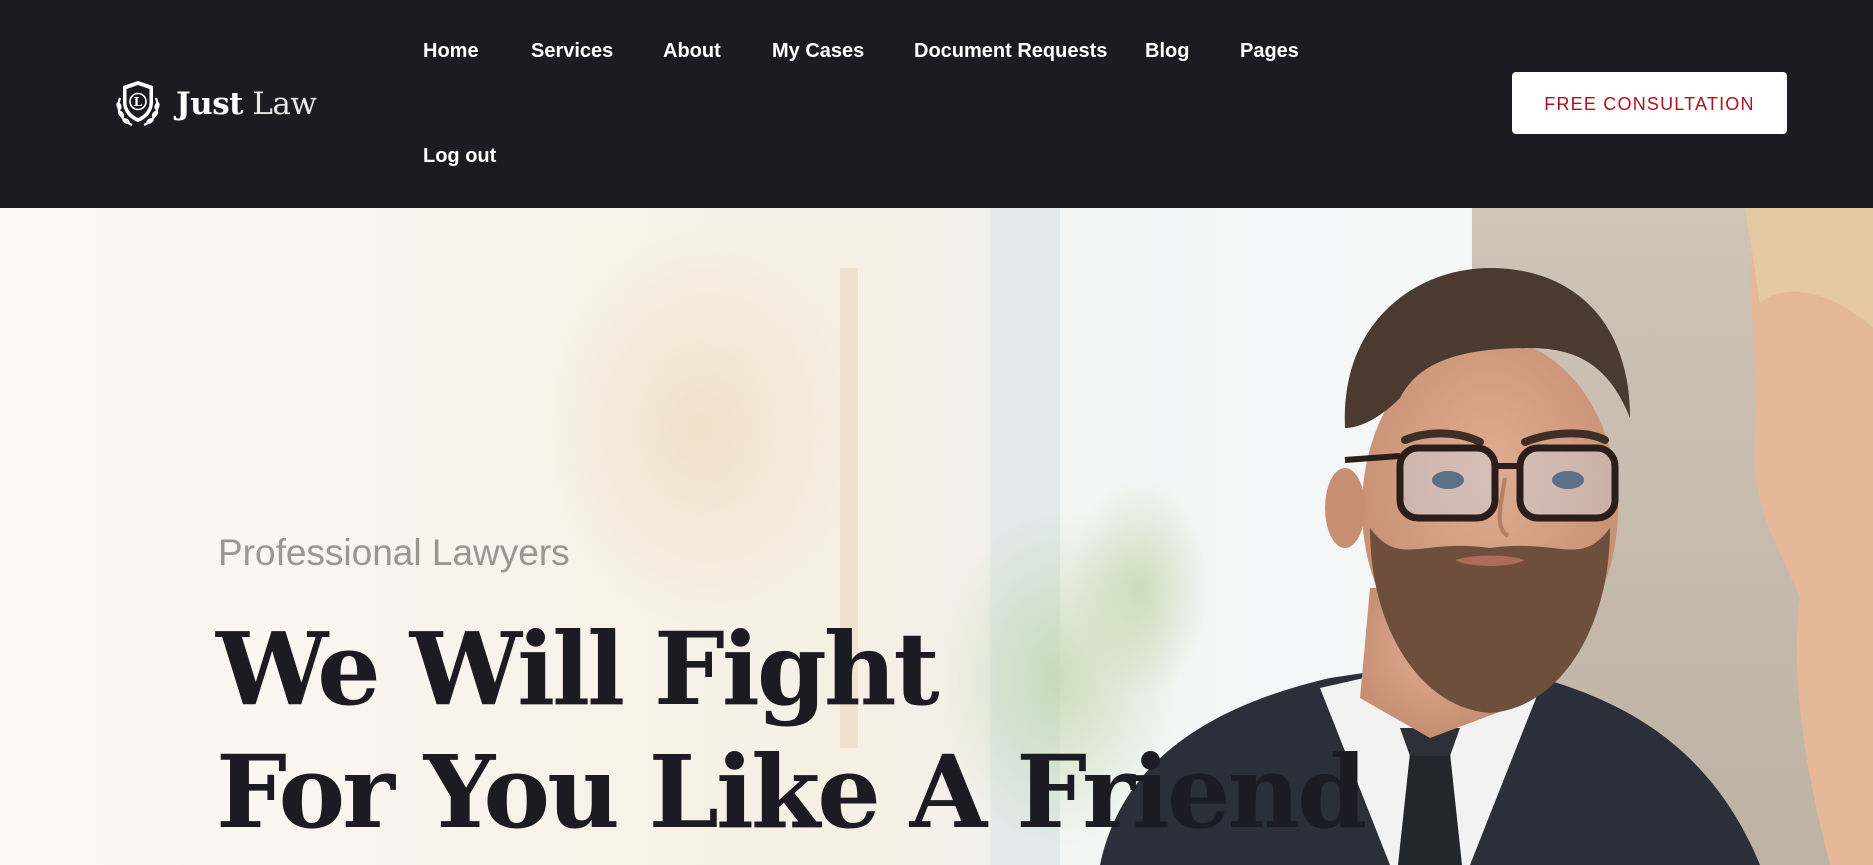 Image resolution: width=1873 pixels, height=865 pixels. What do you see at coordinates (818, 51) in the screenshot?
I see `nav-item-my-cases: My Cases` at bounding box center [818, 51].